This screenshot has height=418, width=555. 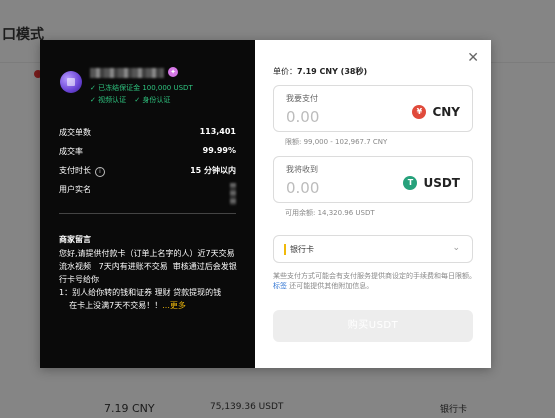 What do you see at coordinates (147, 213) in the screenshot?
I see `panel-divider` at bounding box center [147, 213].